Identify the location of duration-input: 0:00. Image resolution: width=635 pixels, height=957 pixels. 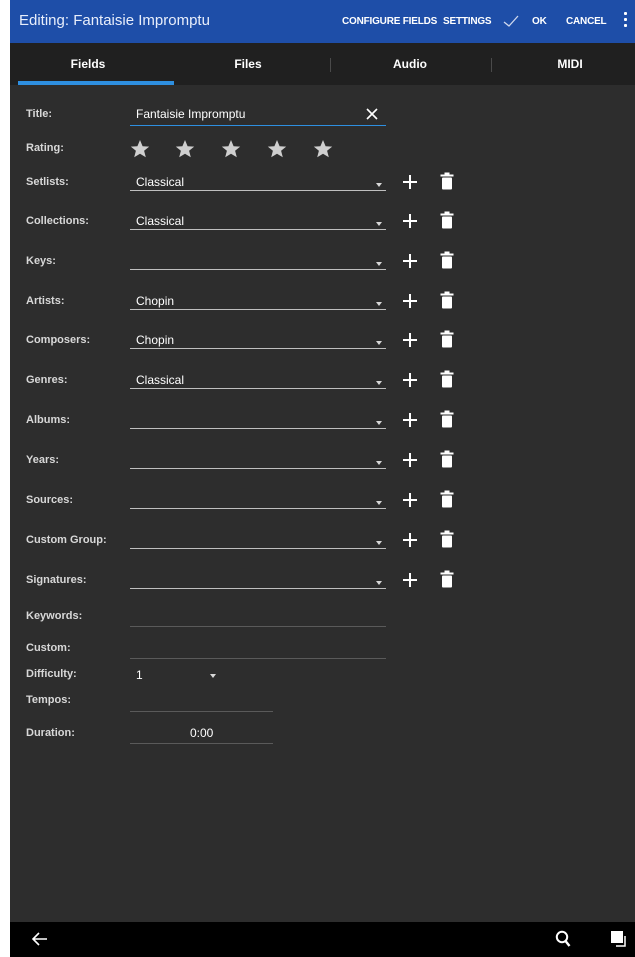
(201, 733).